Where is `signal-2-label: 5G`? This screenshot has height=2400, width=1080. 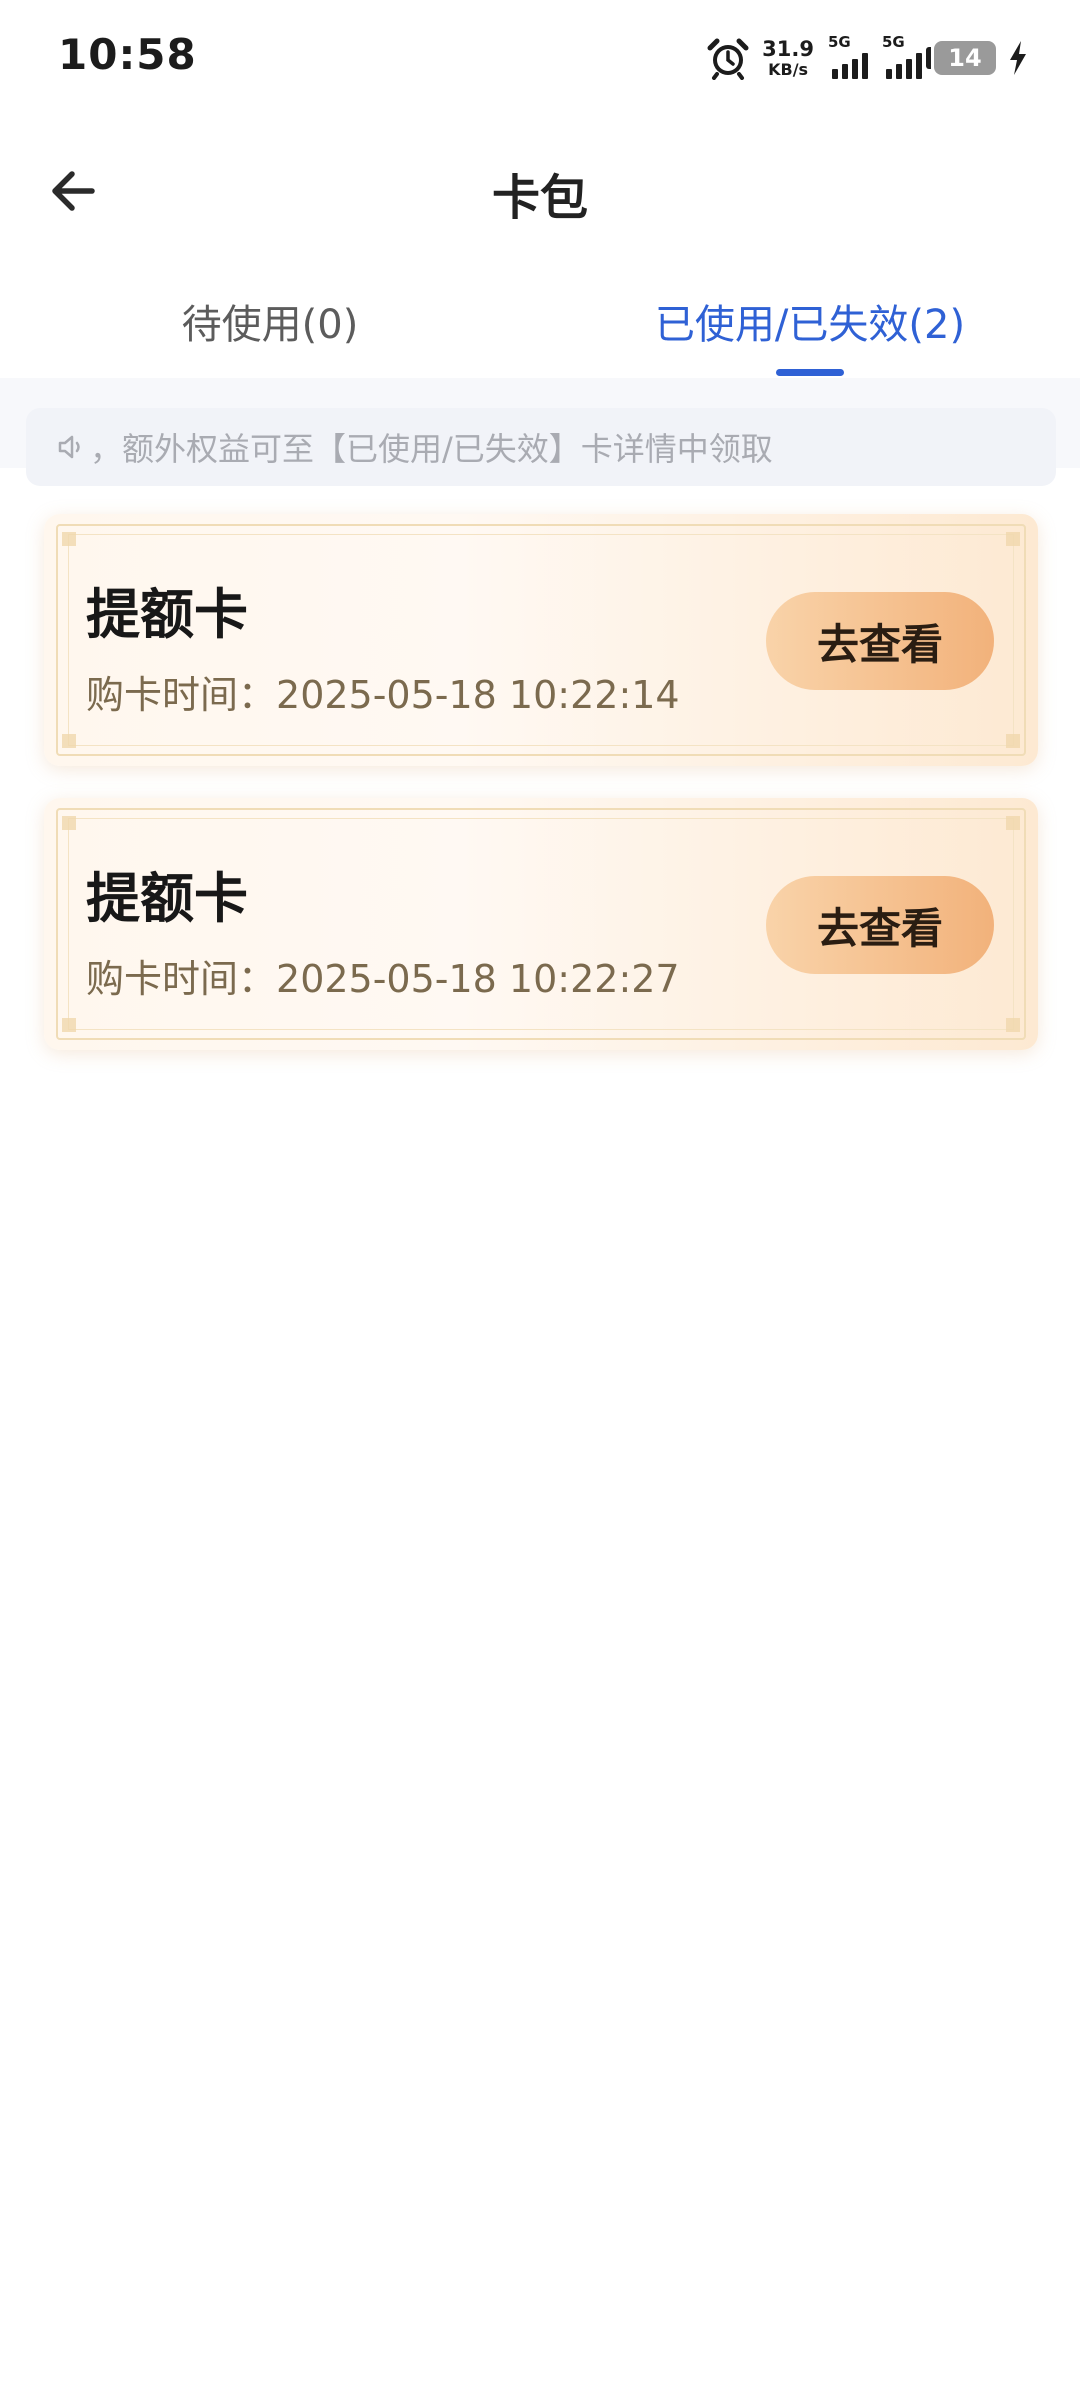 signal-2-label: 5G is located at coordinates (893, 42).